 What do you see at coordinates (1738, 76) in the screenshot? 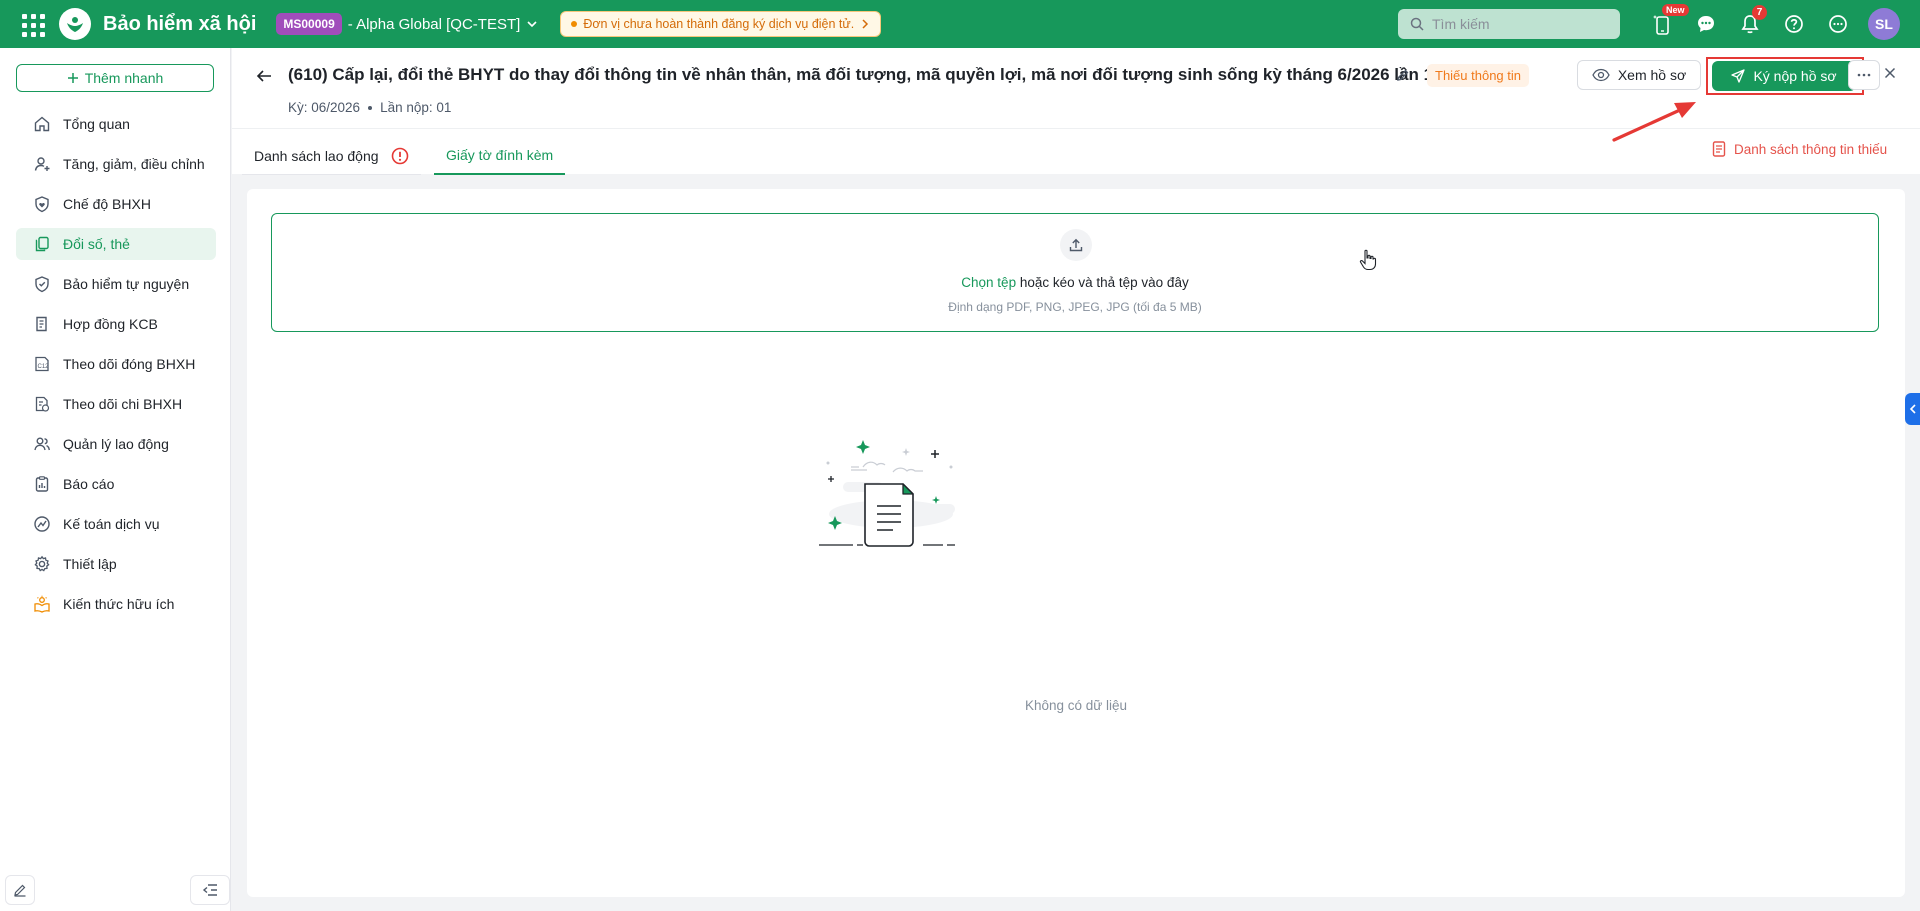
I see `send-icon` at bounding box center [1738, 76].